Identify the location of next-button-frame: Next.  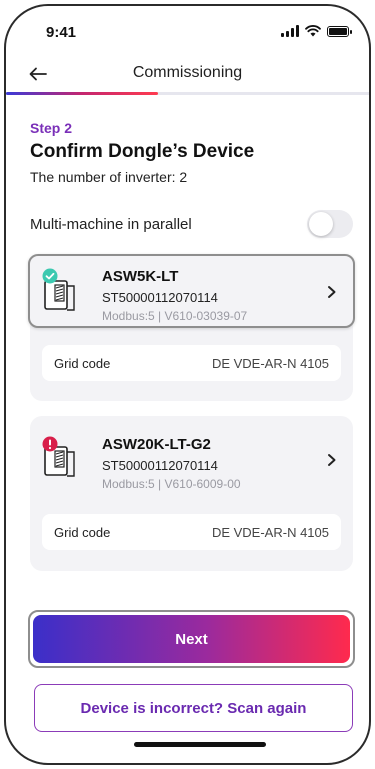
(191, 639).